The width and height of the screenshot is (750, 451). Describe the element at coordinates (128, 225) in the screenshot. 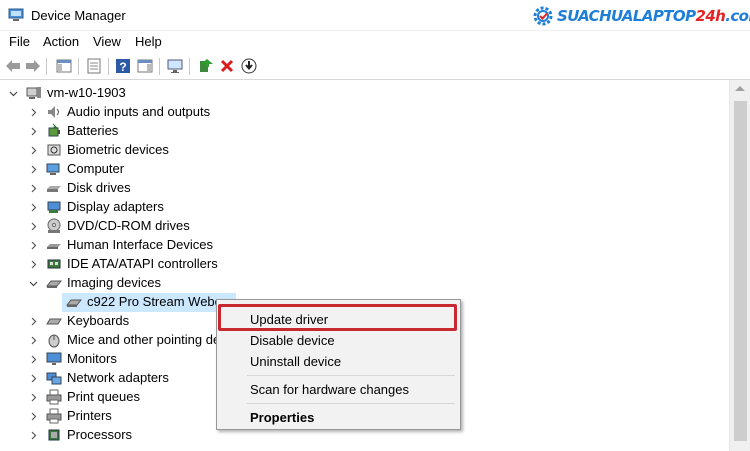

I see `tree-item-label: DVD/CD-ROM drives` at that location.